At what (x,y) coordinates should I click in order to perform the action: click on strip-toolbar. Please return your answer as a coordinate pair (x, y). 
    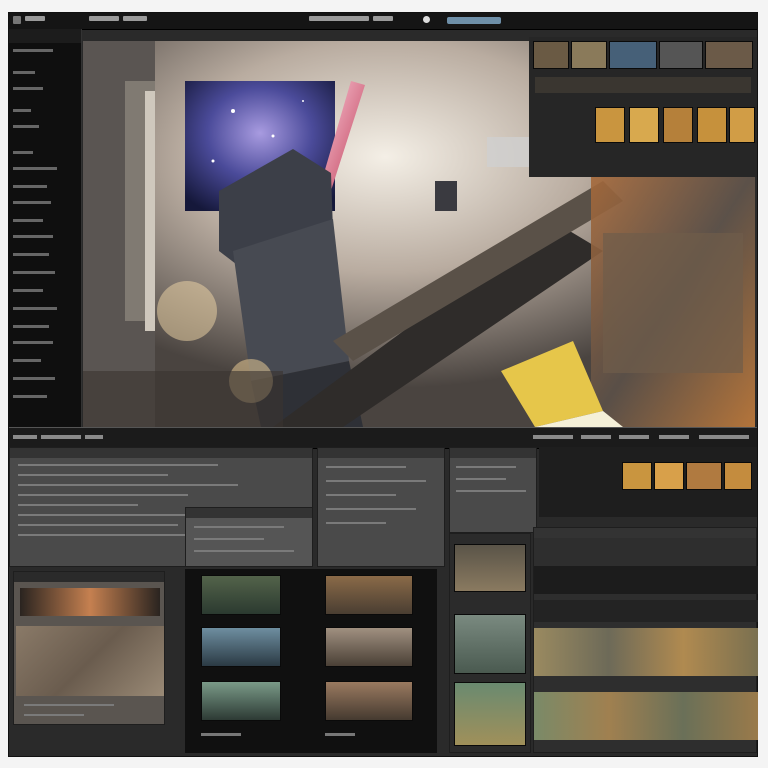
    Looking at the image, I should click on (643, 85).